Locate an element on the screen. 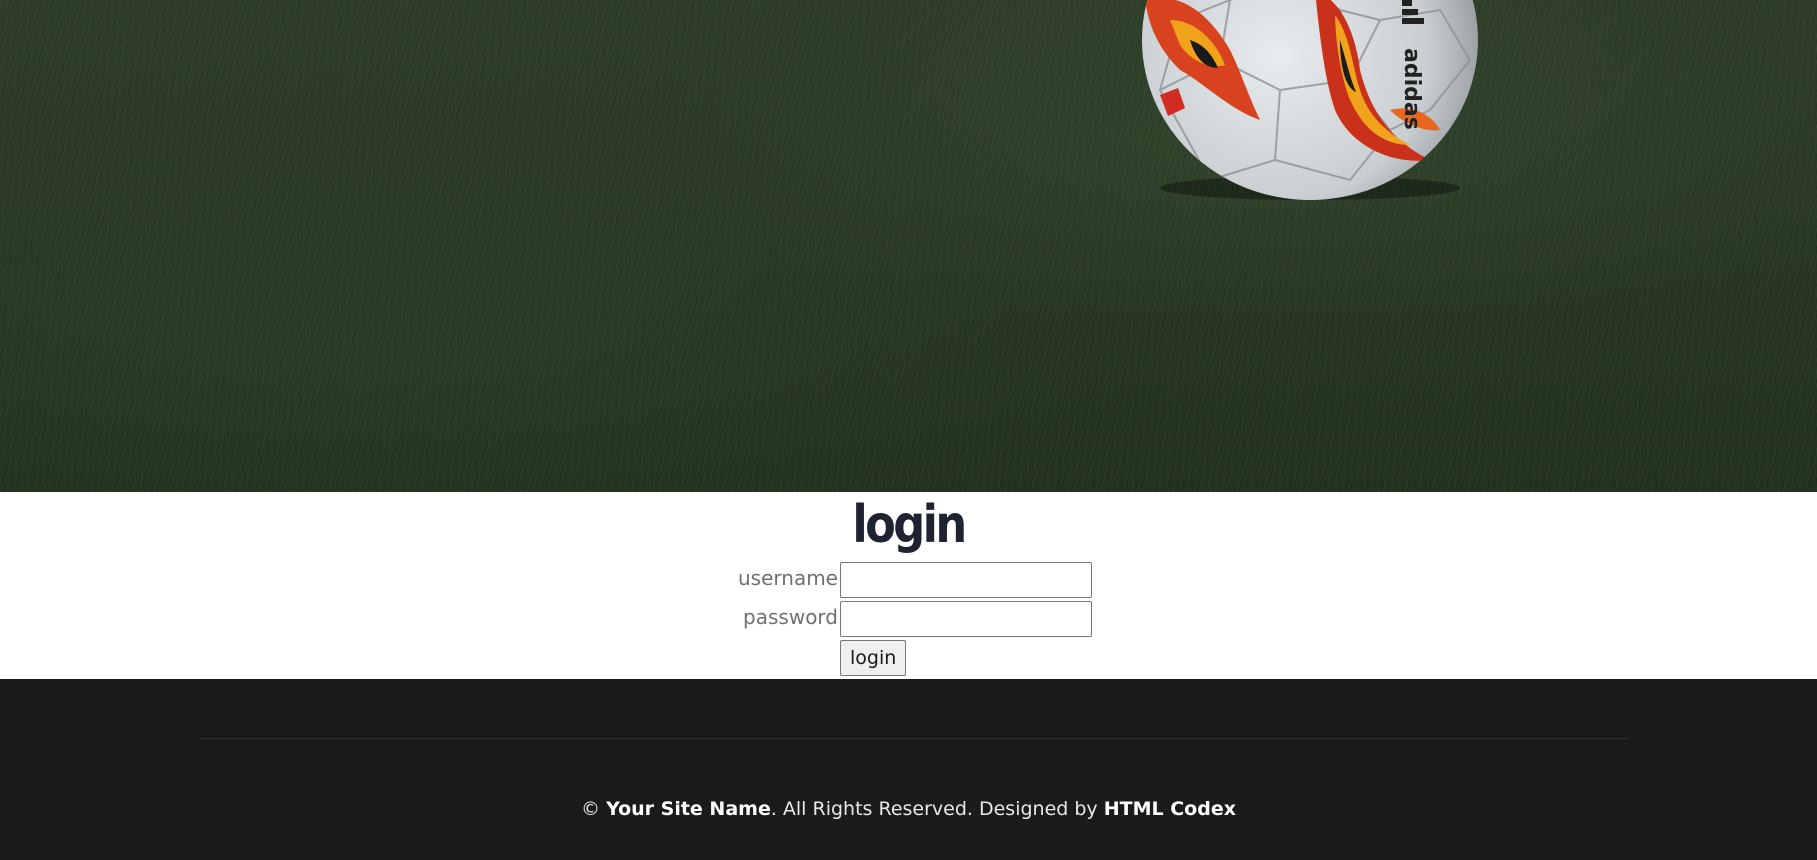 This screenshot has width=1817, height=860. username-row: username is located at coordinates (908, 580).